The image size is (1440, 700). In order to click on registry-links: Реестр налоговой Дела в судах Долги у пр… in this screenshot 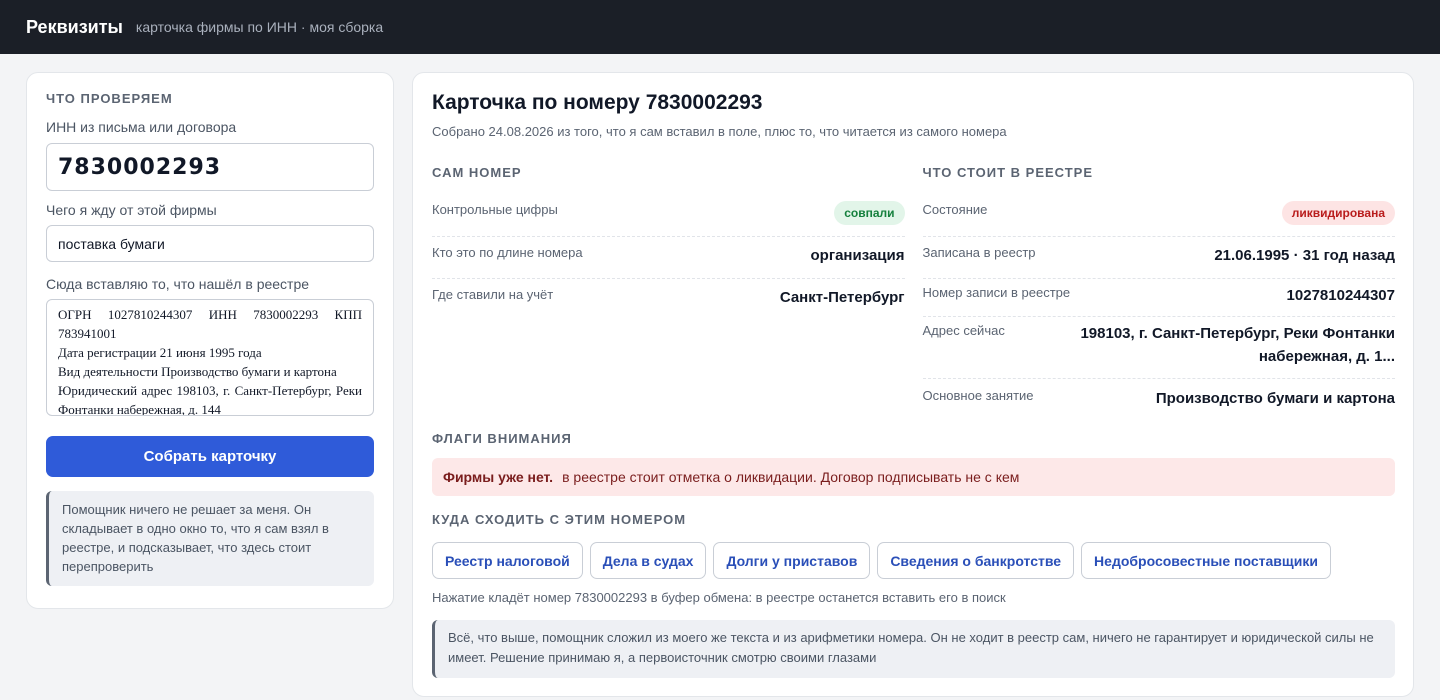, I will do `click(913, 560)`.